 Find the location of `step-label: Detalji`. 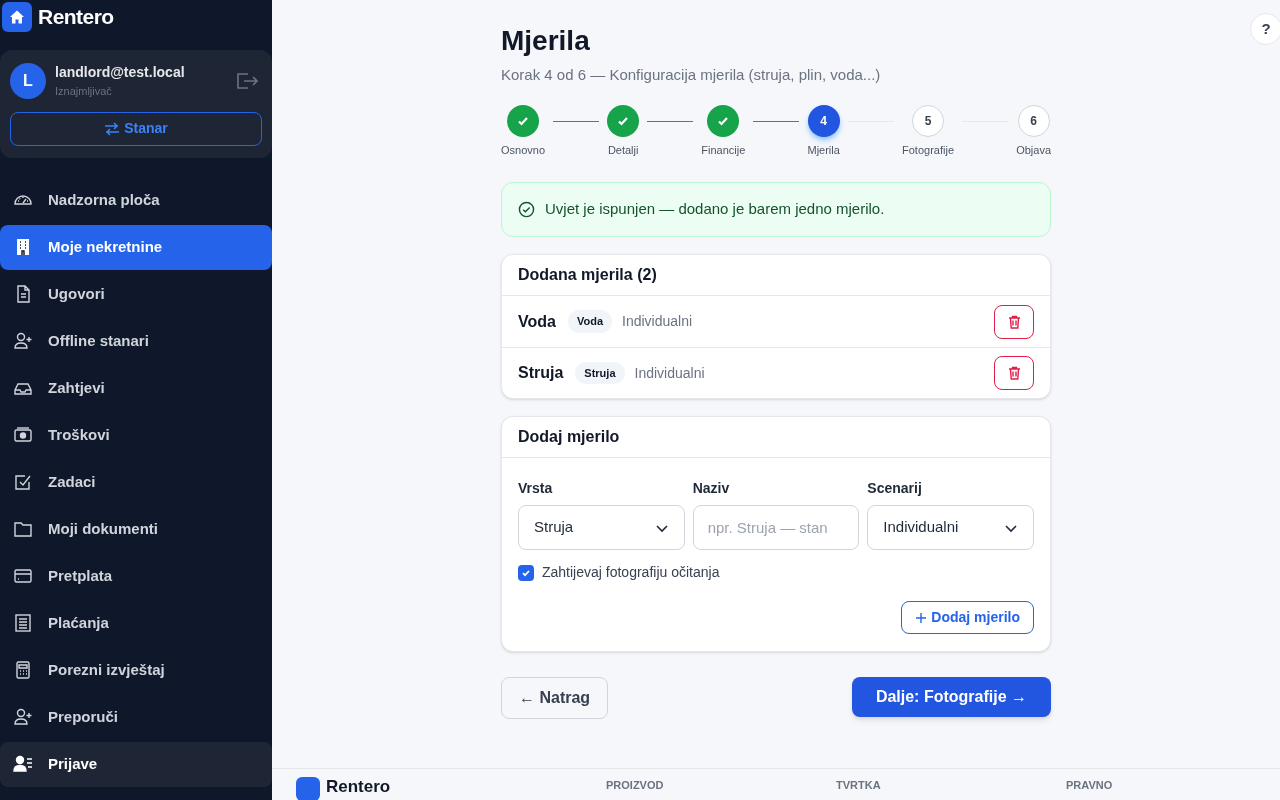

step-label: Detalji is located at coordinates (623, 150).